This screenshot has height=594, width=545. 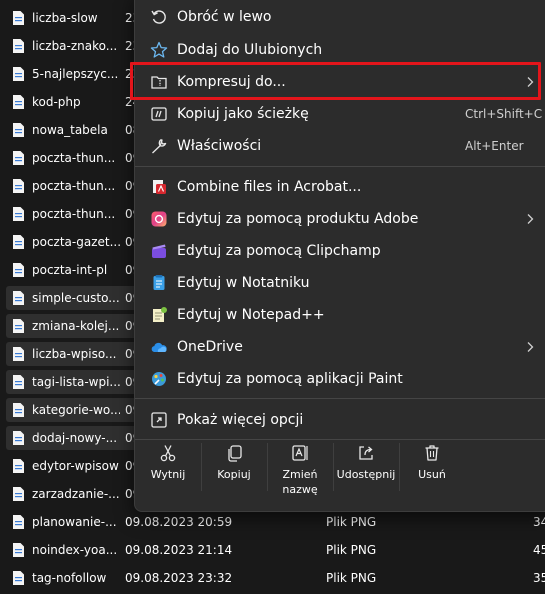 I want to click on acrobat-icon, so click(x=159, y=187).